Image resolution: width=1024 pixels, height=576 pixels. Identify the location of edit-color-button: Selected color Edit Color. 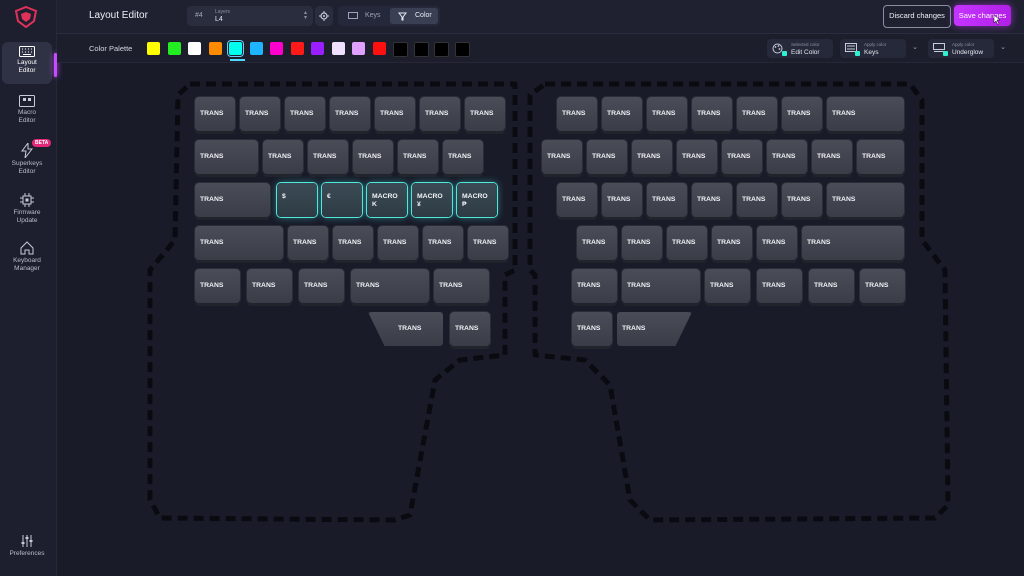
(800, 48).